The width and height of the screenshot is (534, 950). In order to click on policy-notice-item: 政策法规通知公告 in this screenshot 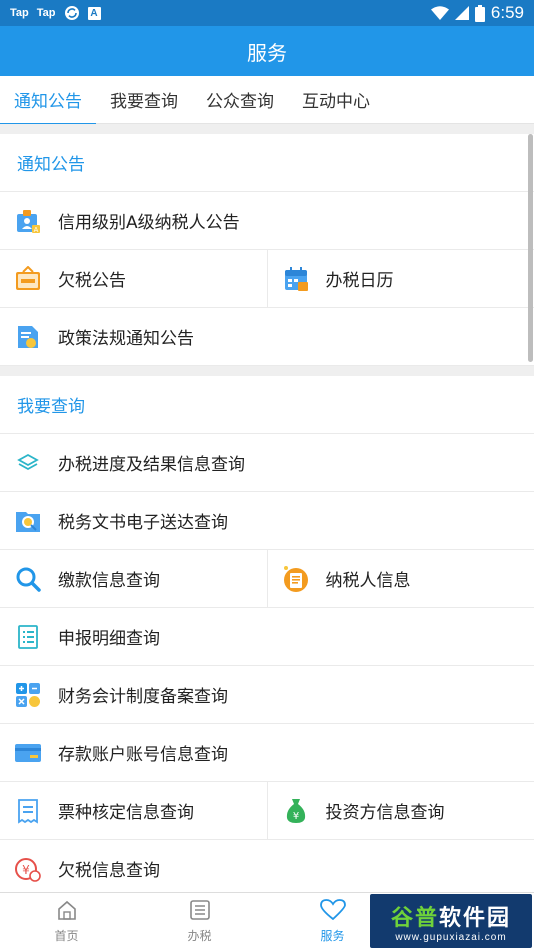, I will do `click(267, 336)`.